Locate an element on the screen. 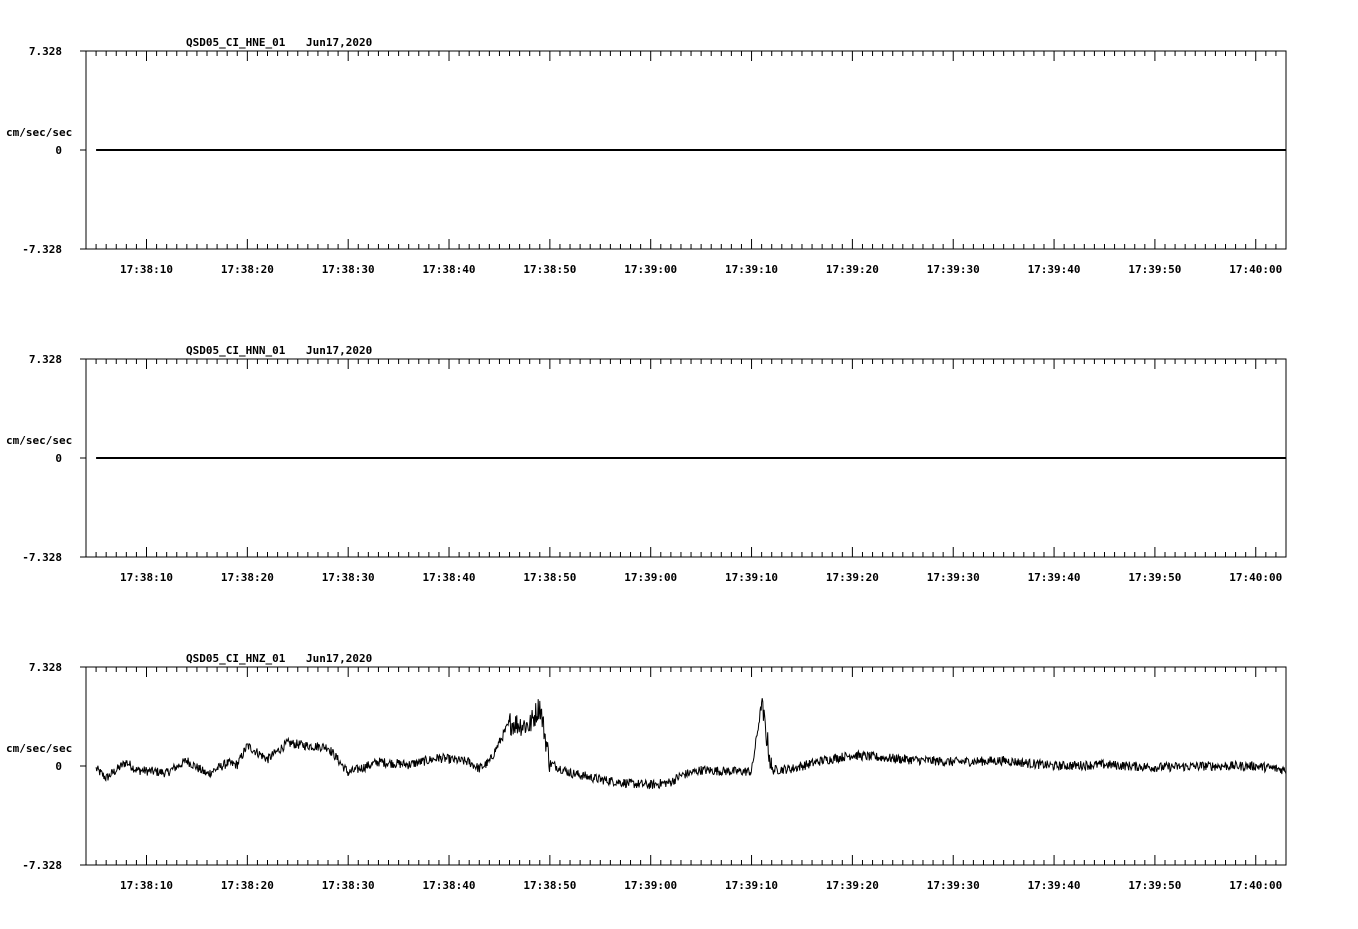 The height and width of the screenshot is (929, 1358). panel-title: QSD05_CI_HNZ_01 is located at coordinates (236, 658).